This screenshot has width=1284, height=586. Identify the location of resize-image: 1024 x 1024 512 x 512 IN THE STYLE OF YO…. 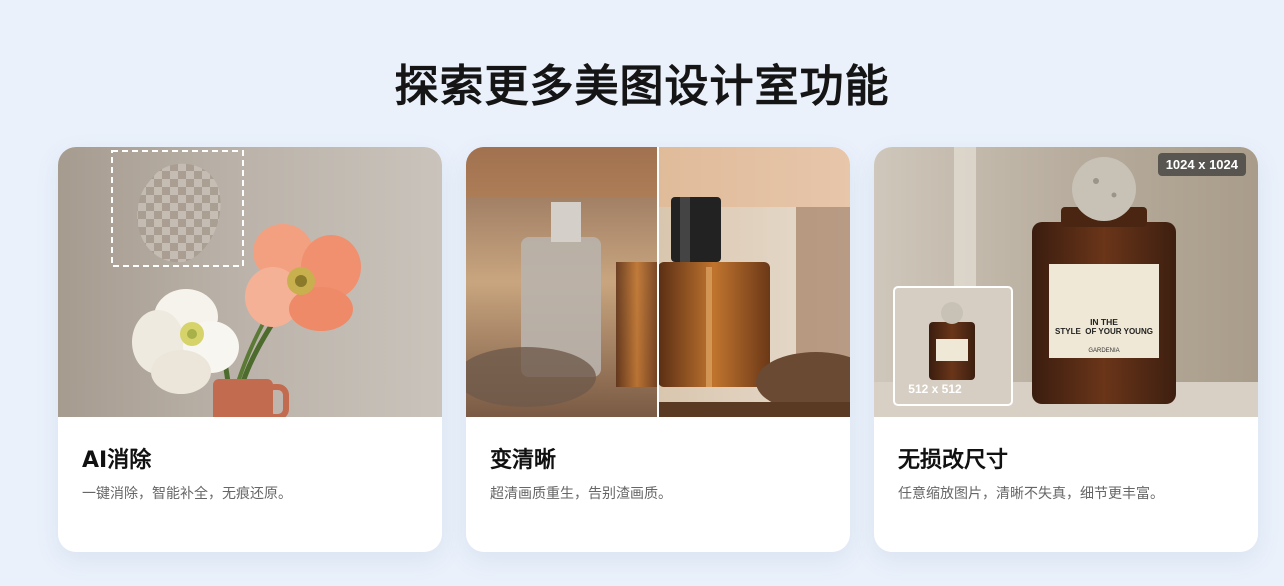
(1066, 282).